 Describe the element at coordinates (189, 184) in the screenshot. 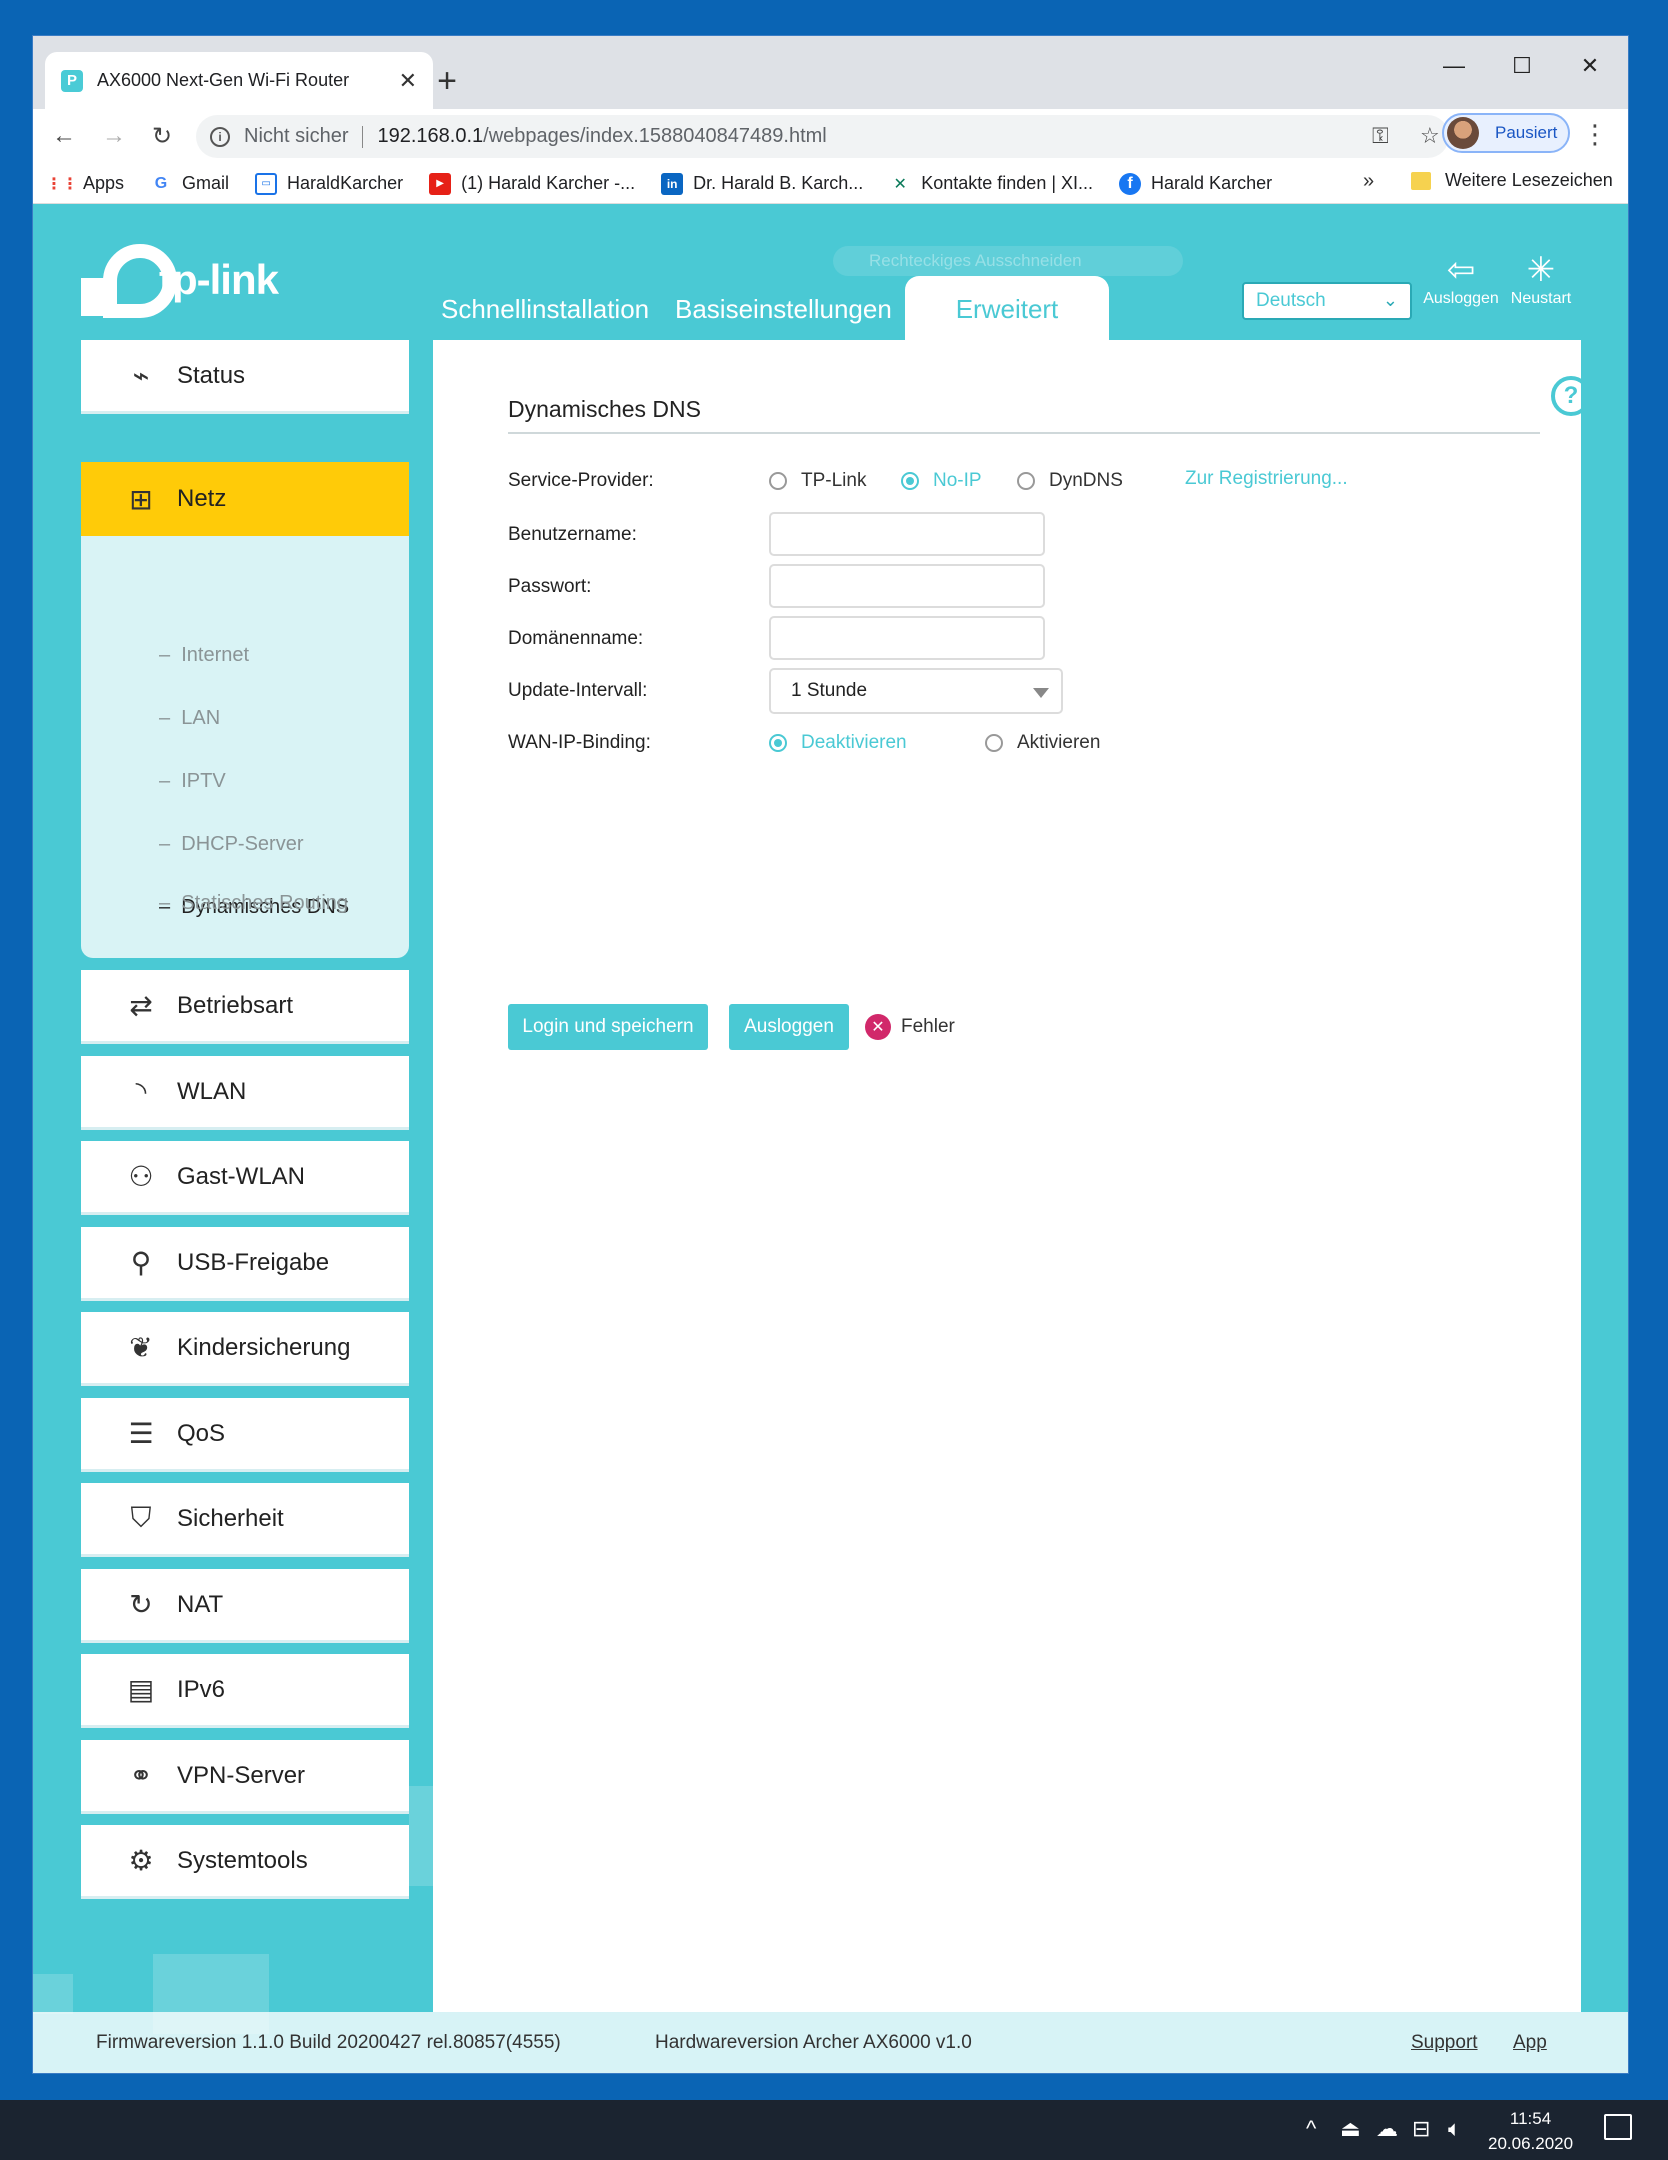

I see `bookmark-gmail: G Gmail` at that location.